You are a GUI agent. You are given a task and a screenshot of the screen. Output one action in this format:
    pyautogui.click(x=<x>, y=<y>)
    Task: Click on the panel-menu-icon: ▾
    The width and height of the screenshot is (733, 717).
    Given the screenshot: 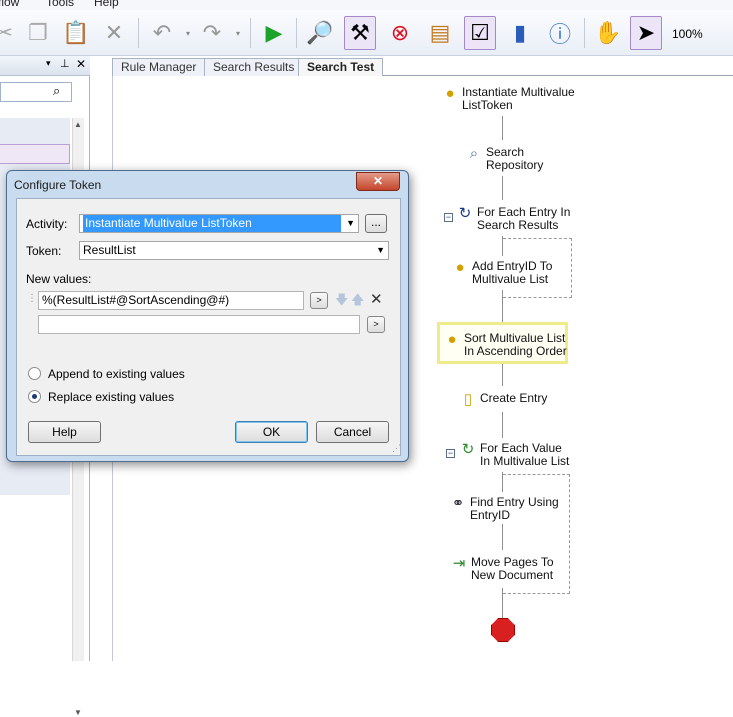 What is the action you would take?
    pyautogui.click(x=48, y=63)
    